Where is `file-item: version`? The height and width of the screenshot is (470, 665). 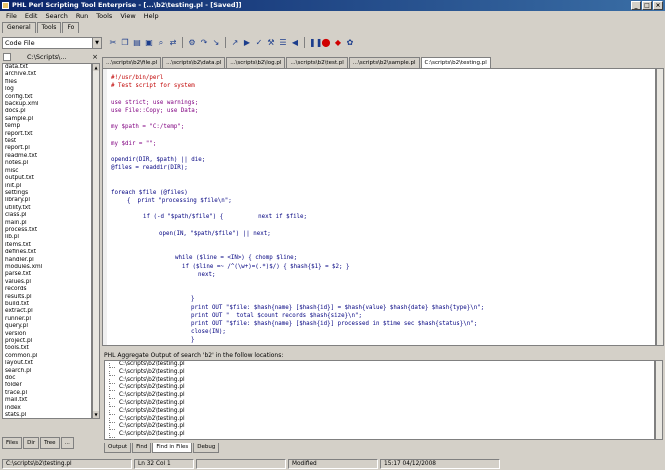
file-item: version is located at coordinates (47, 334).